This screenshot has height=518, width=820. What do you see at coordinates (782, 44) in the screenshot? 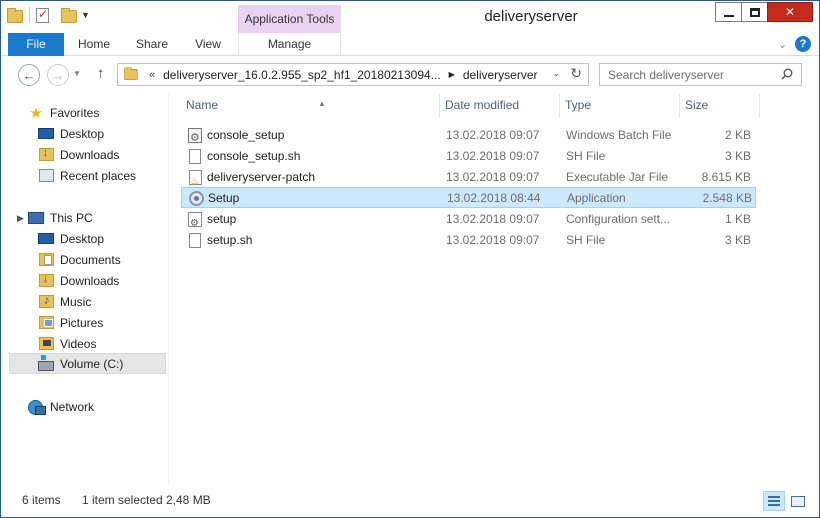
I see `expand-ribbon-chevron-icon: ⌄` at bounding box center [782, 44].